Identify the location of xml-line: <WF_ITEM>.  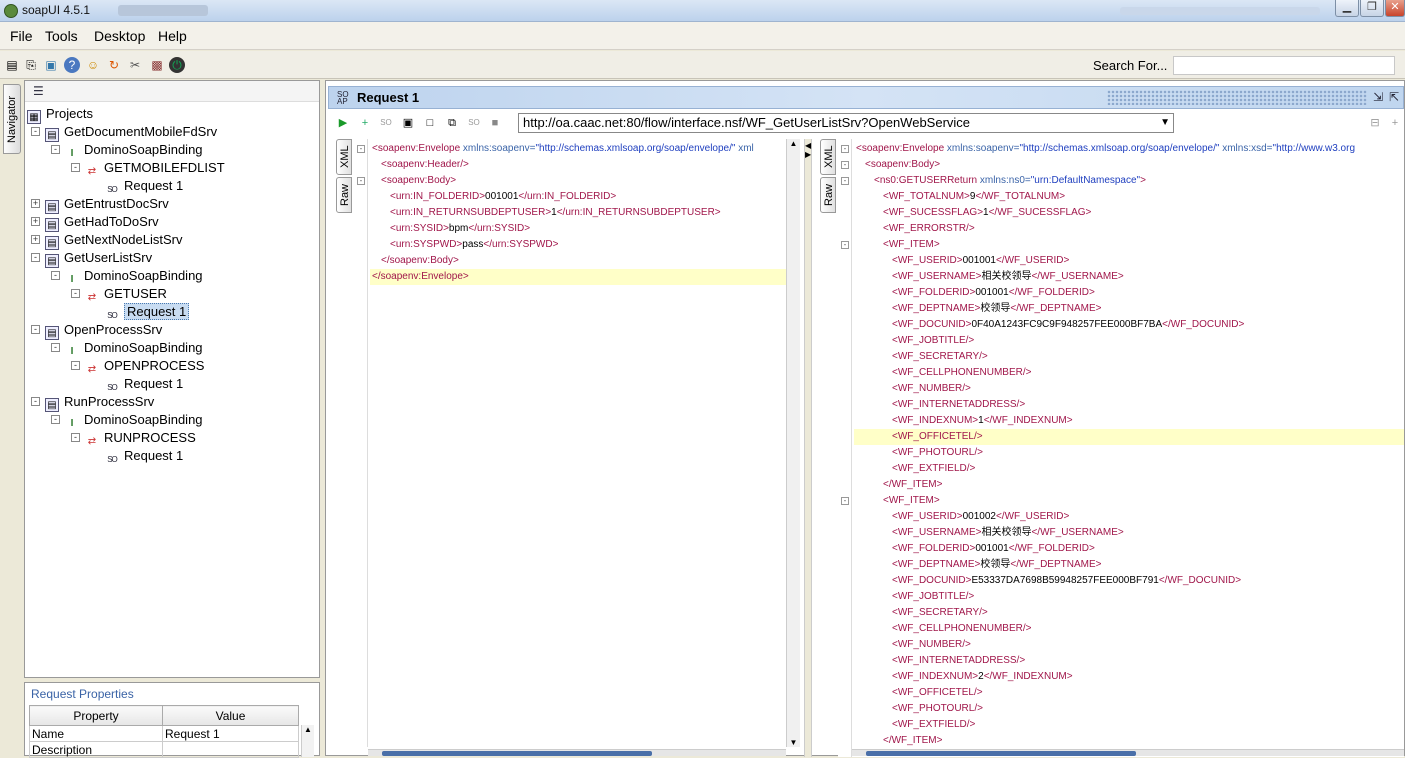
(1129, 245).